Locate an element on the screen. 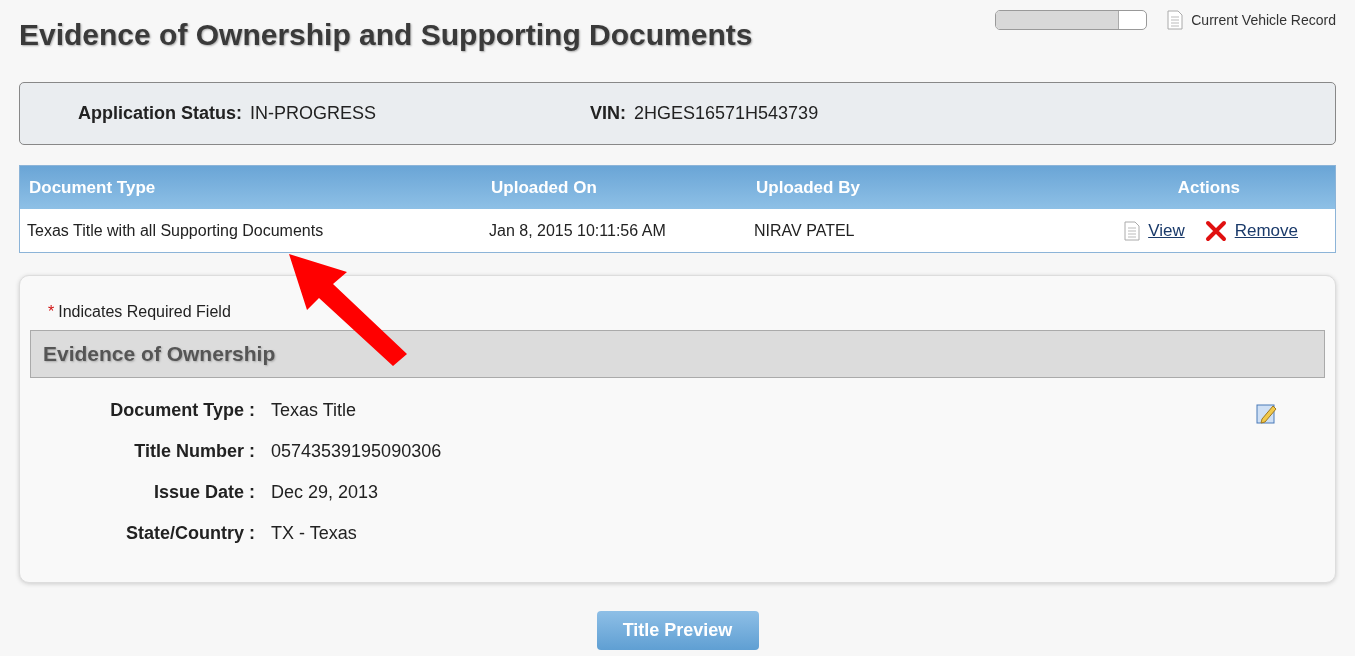 This screenshot has height=656, width=1355. field-value: Dec 29, 2013 is located at coordinates (325, 492).